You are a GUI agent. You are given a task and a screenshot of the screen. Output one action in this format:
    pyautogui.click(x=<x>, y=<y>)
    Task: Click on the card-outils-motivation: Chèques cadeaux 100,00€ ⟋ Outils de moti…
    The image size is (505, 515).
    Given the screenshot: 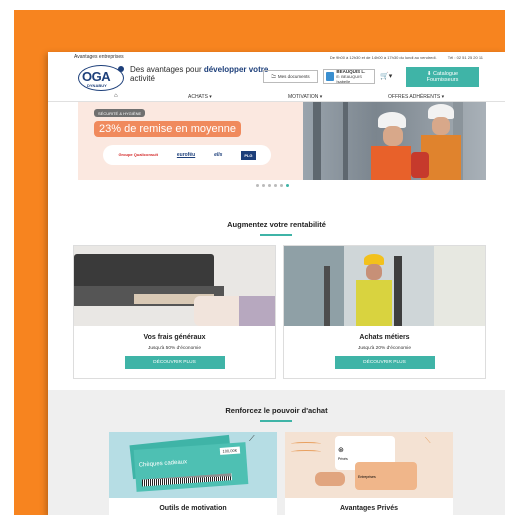 What is the action you would take?
    pyautogui.click(x=193, y=473)
    